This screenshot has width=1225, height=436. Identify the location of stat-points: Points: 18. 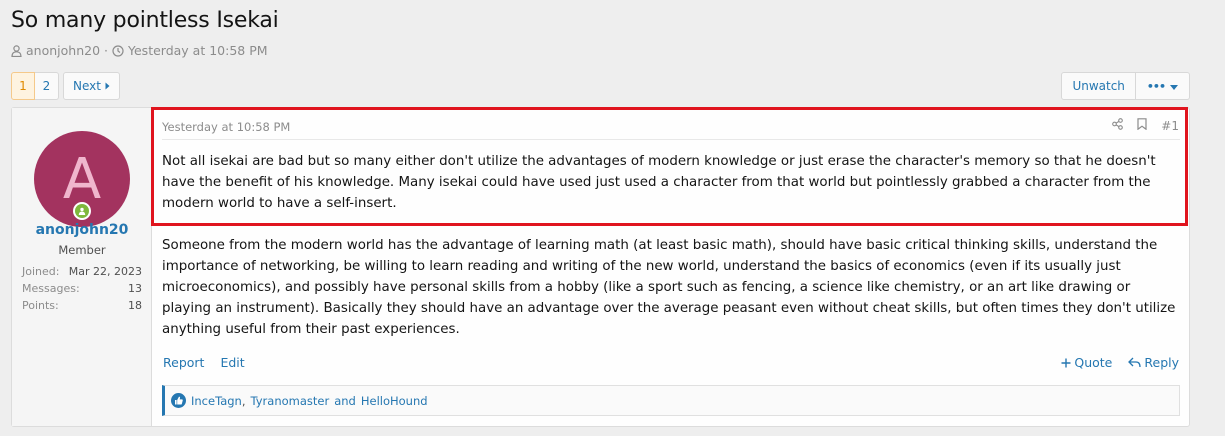
(82, 305).